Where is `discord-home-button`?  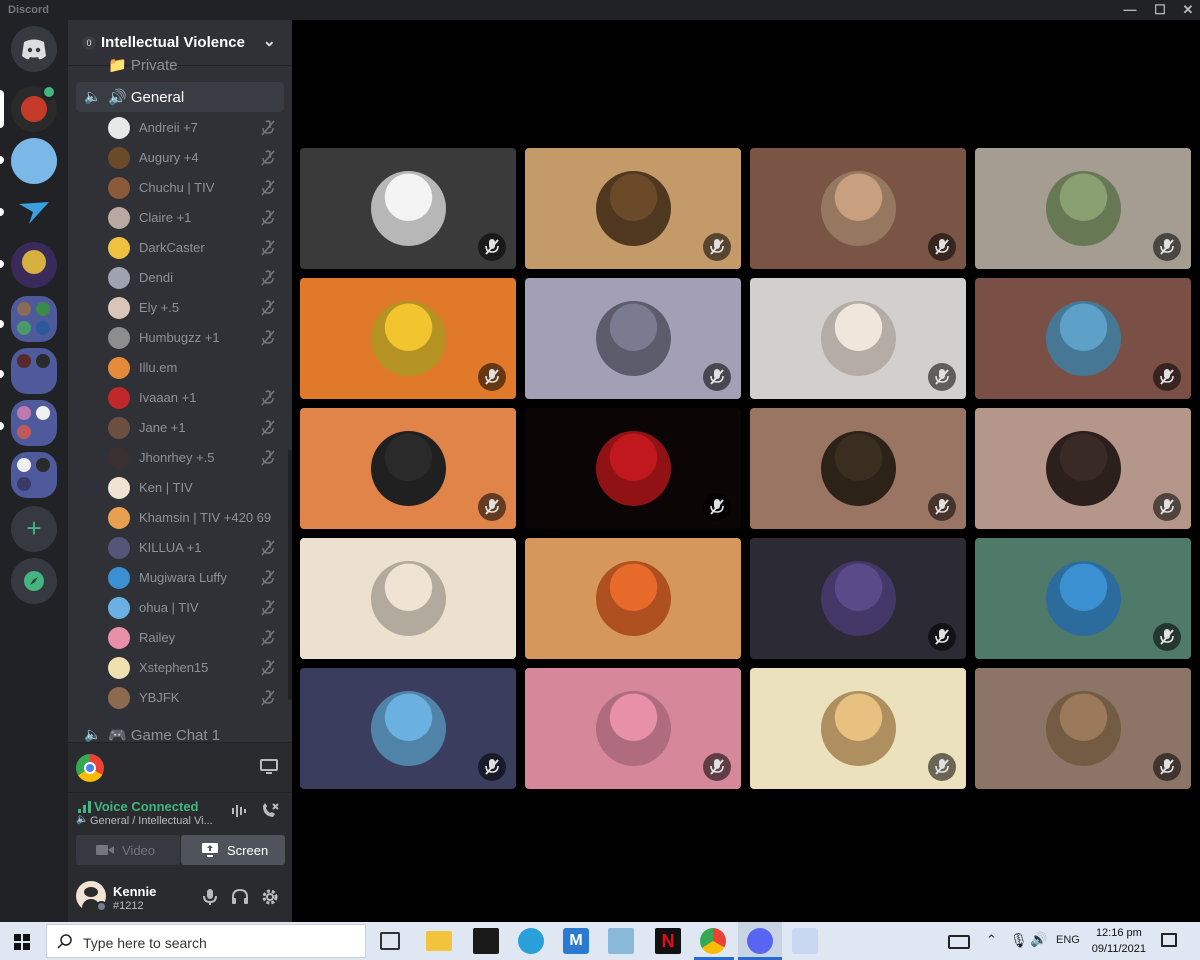
discord-home-button is located at coordinates (34, 49).